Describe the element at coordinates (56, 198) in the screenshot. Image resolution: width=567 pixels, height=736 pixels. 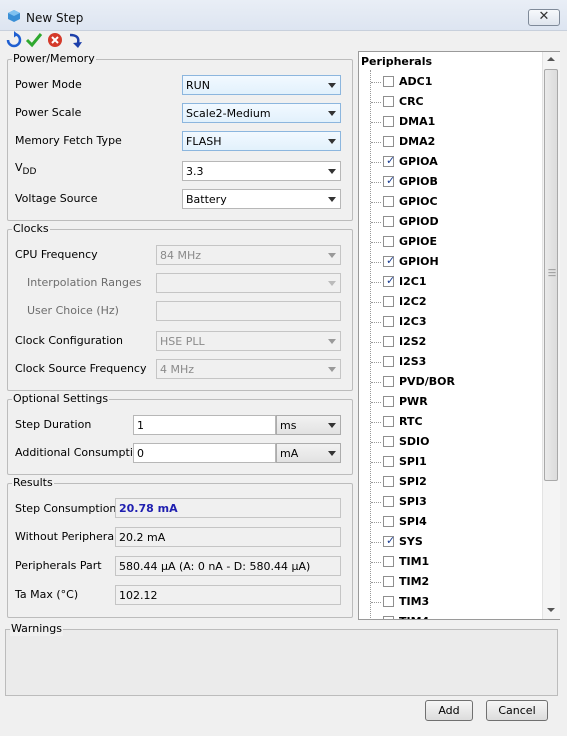
I see `voltage-source-label: Voltage Source` at that location.